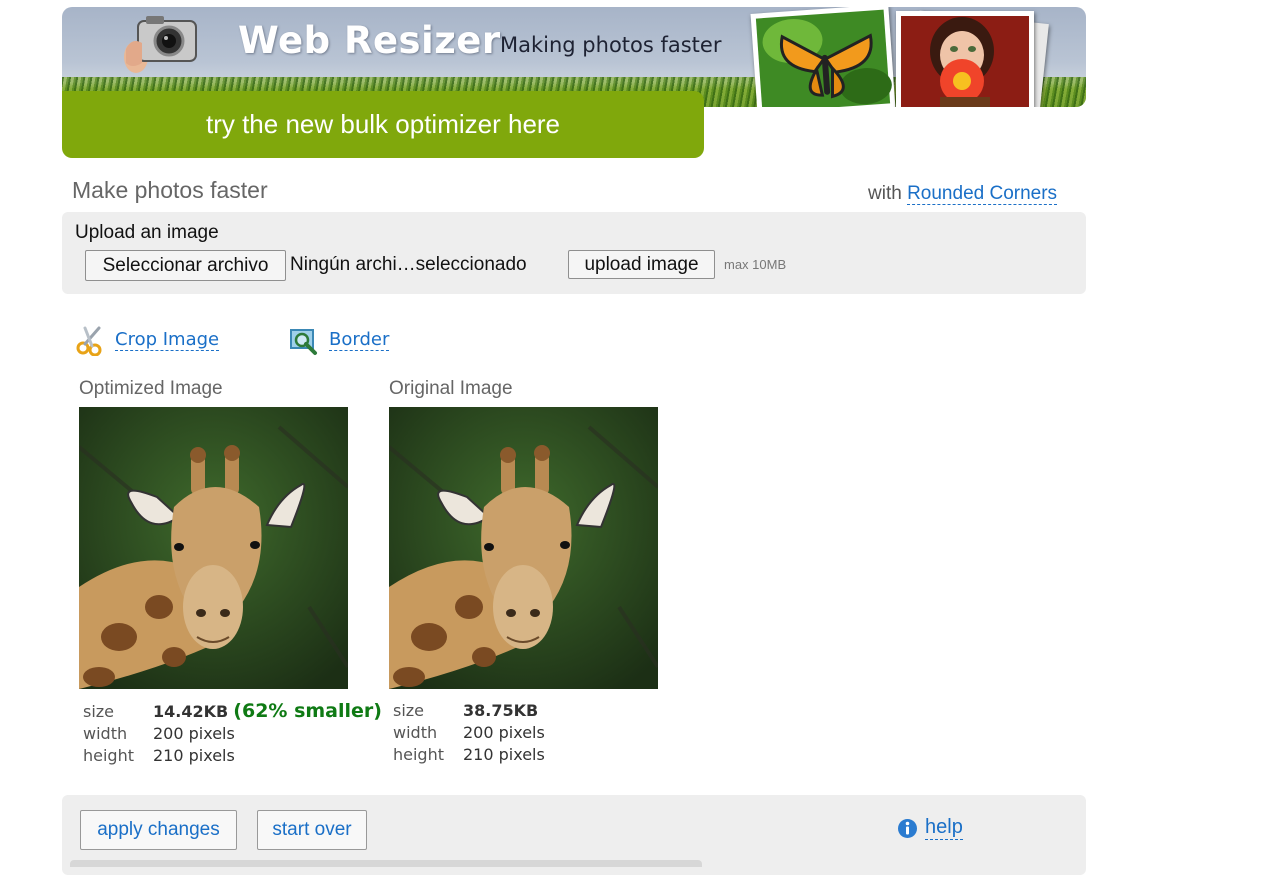 The width and height of the screenshot is (1268, 875). I want to click on start-over-button: start over, so click(312, 830).